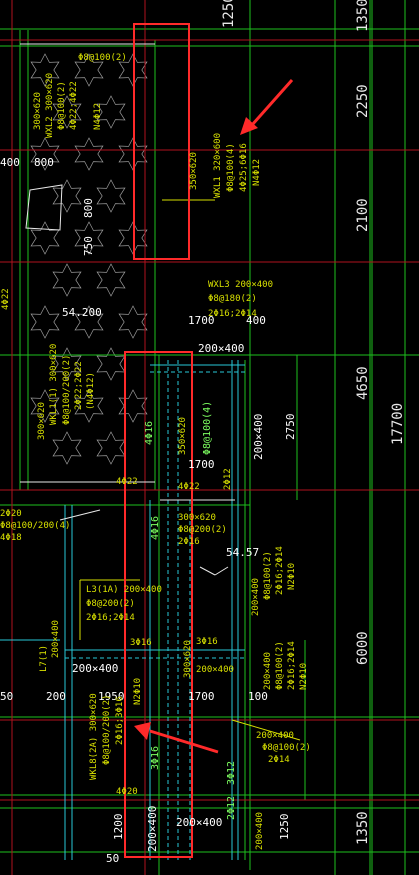  Describe the element at coordinates (189, 542) in the screenshot. I see `beam-phi16: 2Φ16` at that location.